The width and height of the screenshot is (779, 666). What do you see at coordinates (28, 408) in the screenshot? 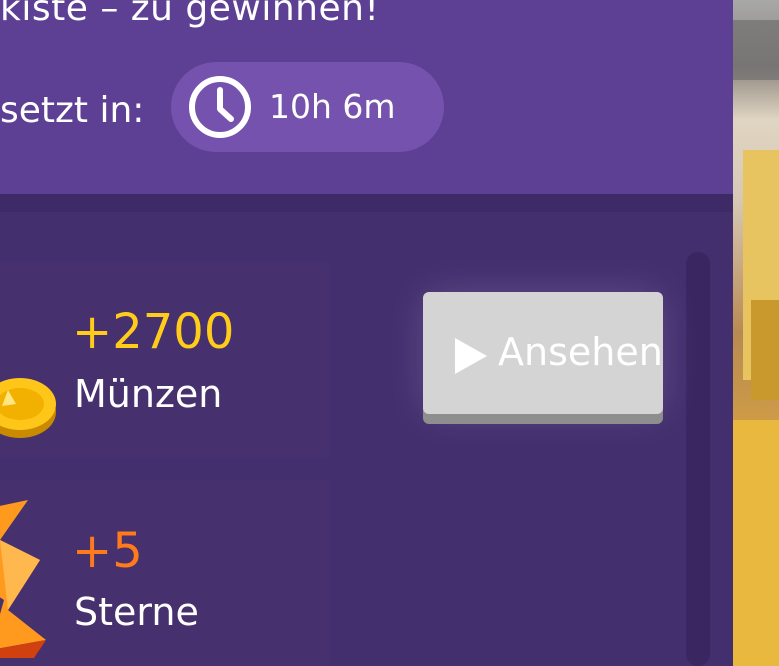
I see `coin-icon` at bounding box center [28, 408].